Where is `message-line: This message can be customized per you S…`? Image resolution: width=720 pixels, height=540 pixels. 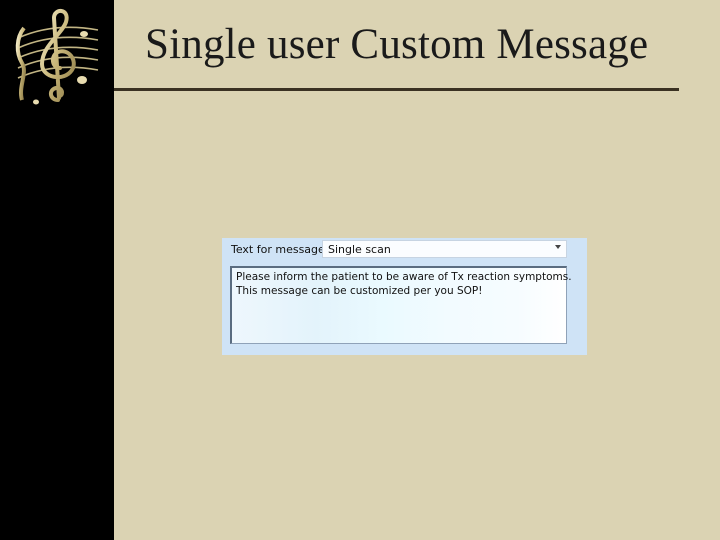 message-line: This message can be customized per you S… is located at coordinates (359, 291).